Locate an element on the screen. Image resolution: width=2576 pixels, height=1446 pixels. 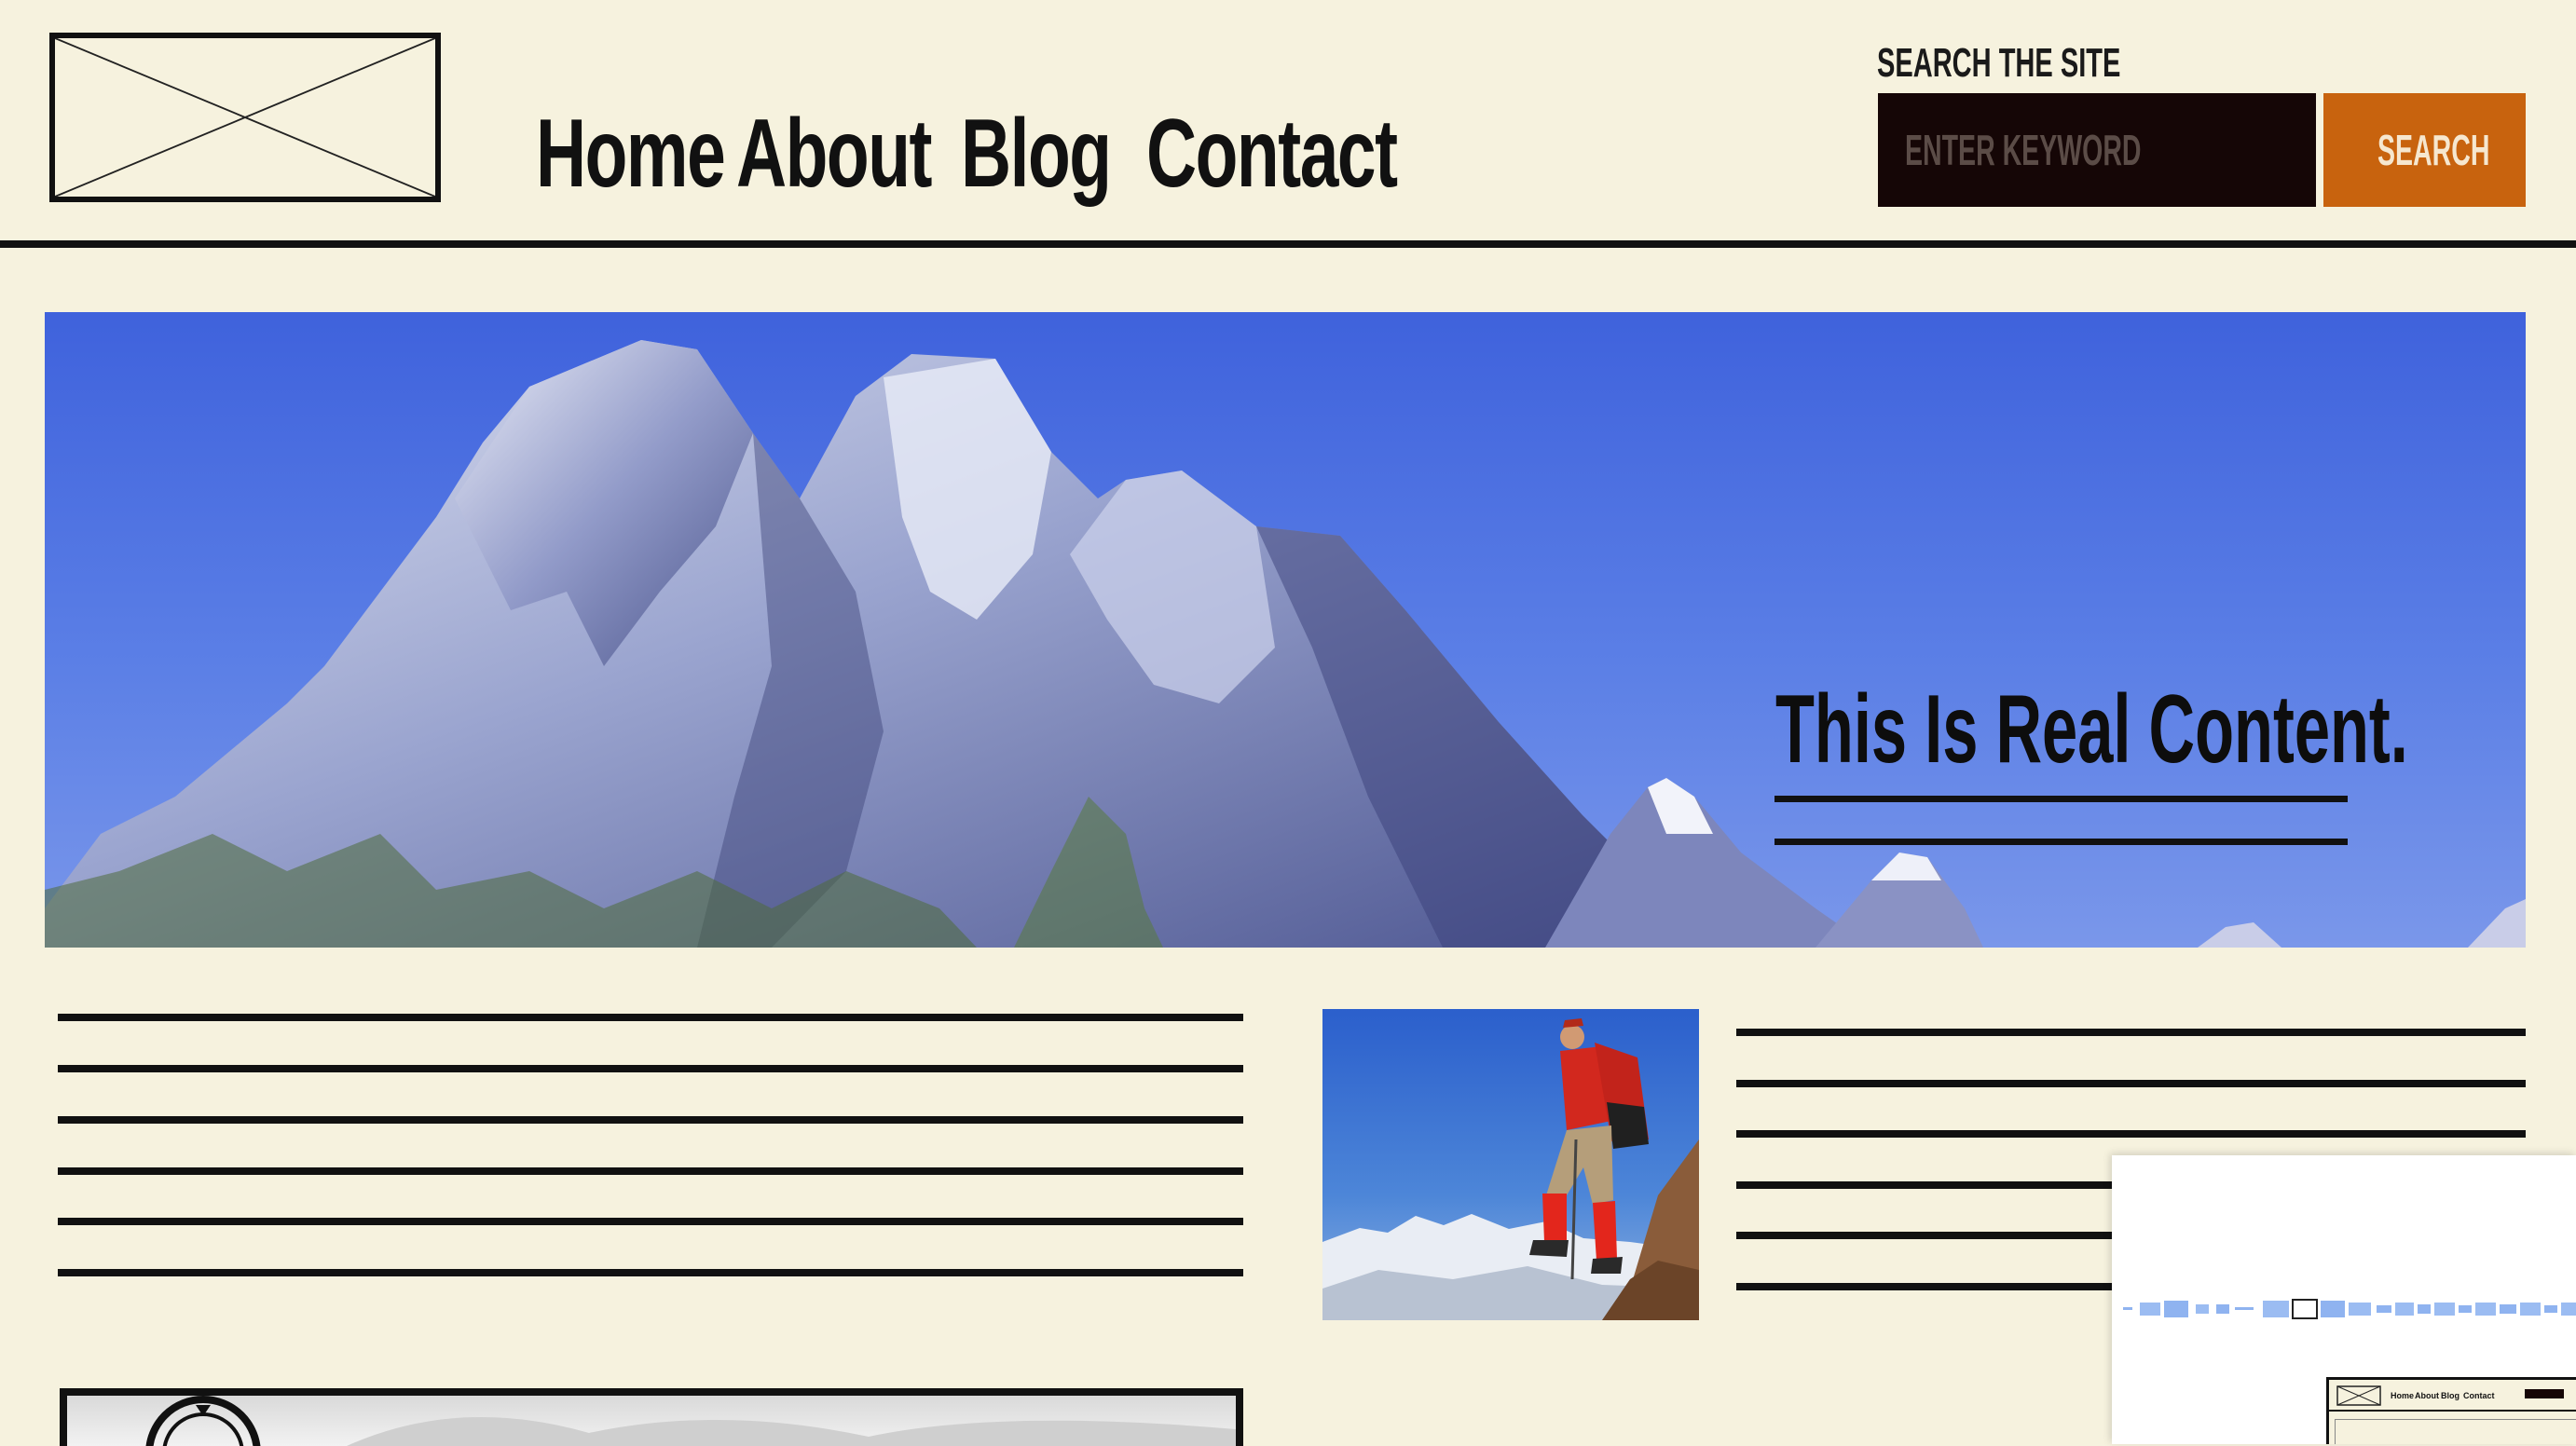
image-placeholder-icon is located at coordinates (245, 117).